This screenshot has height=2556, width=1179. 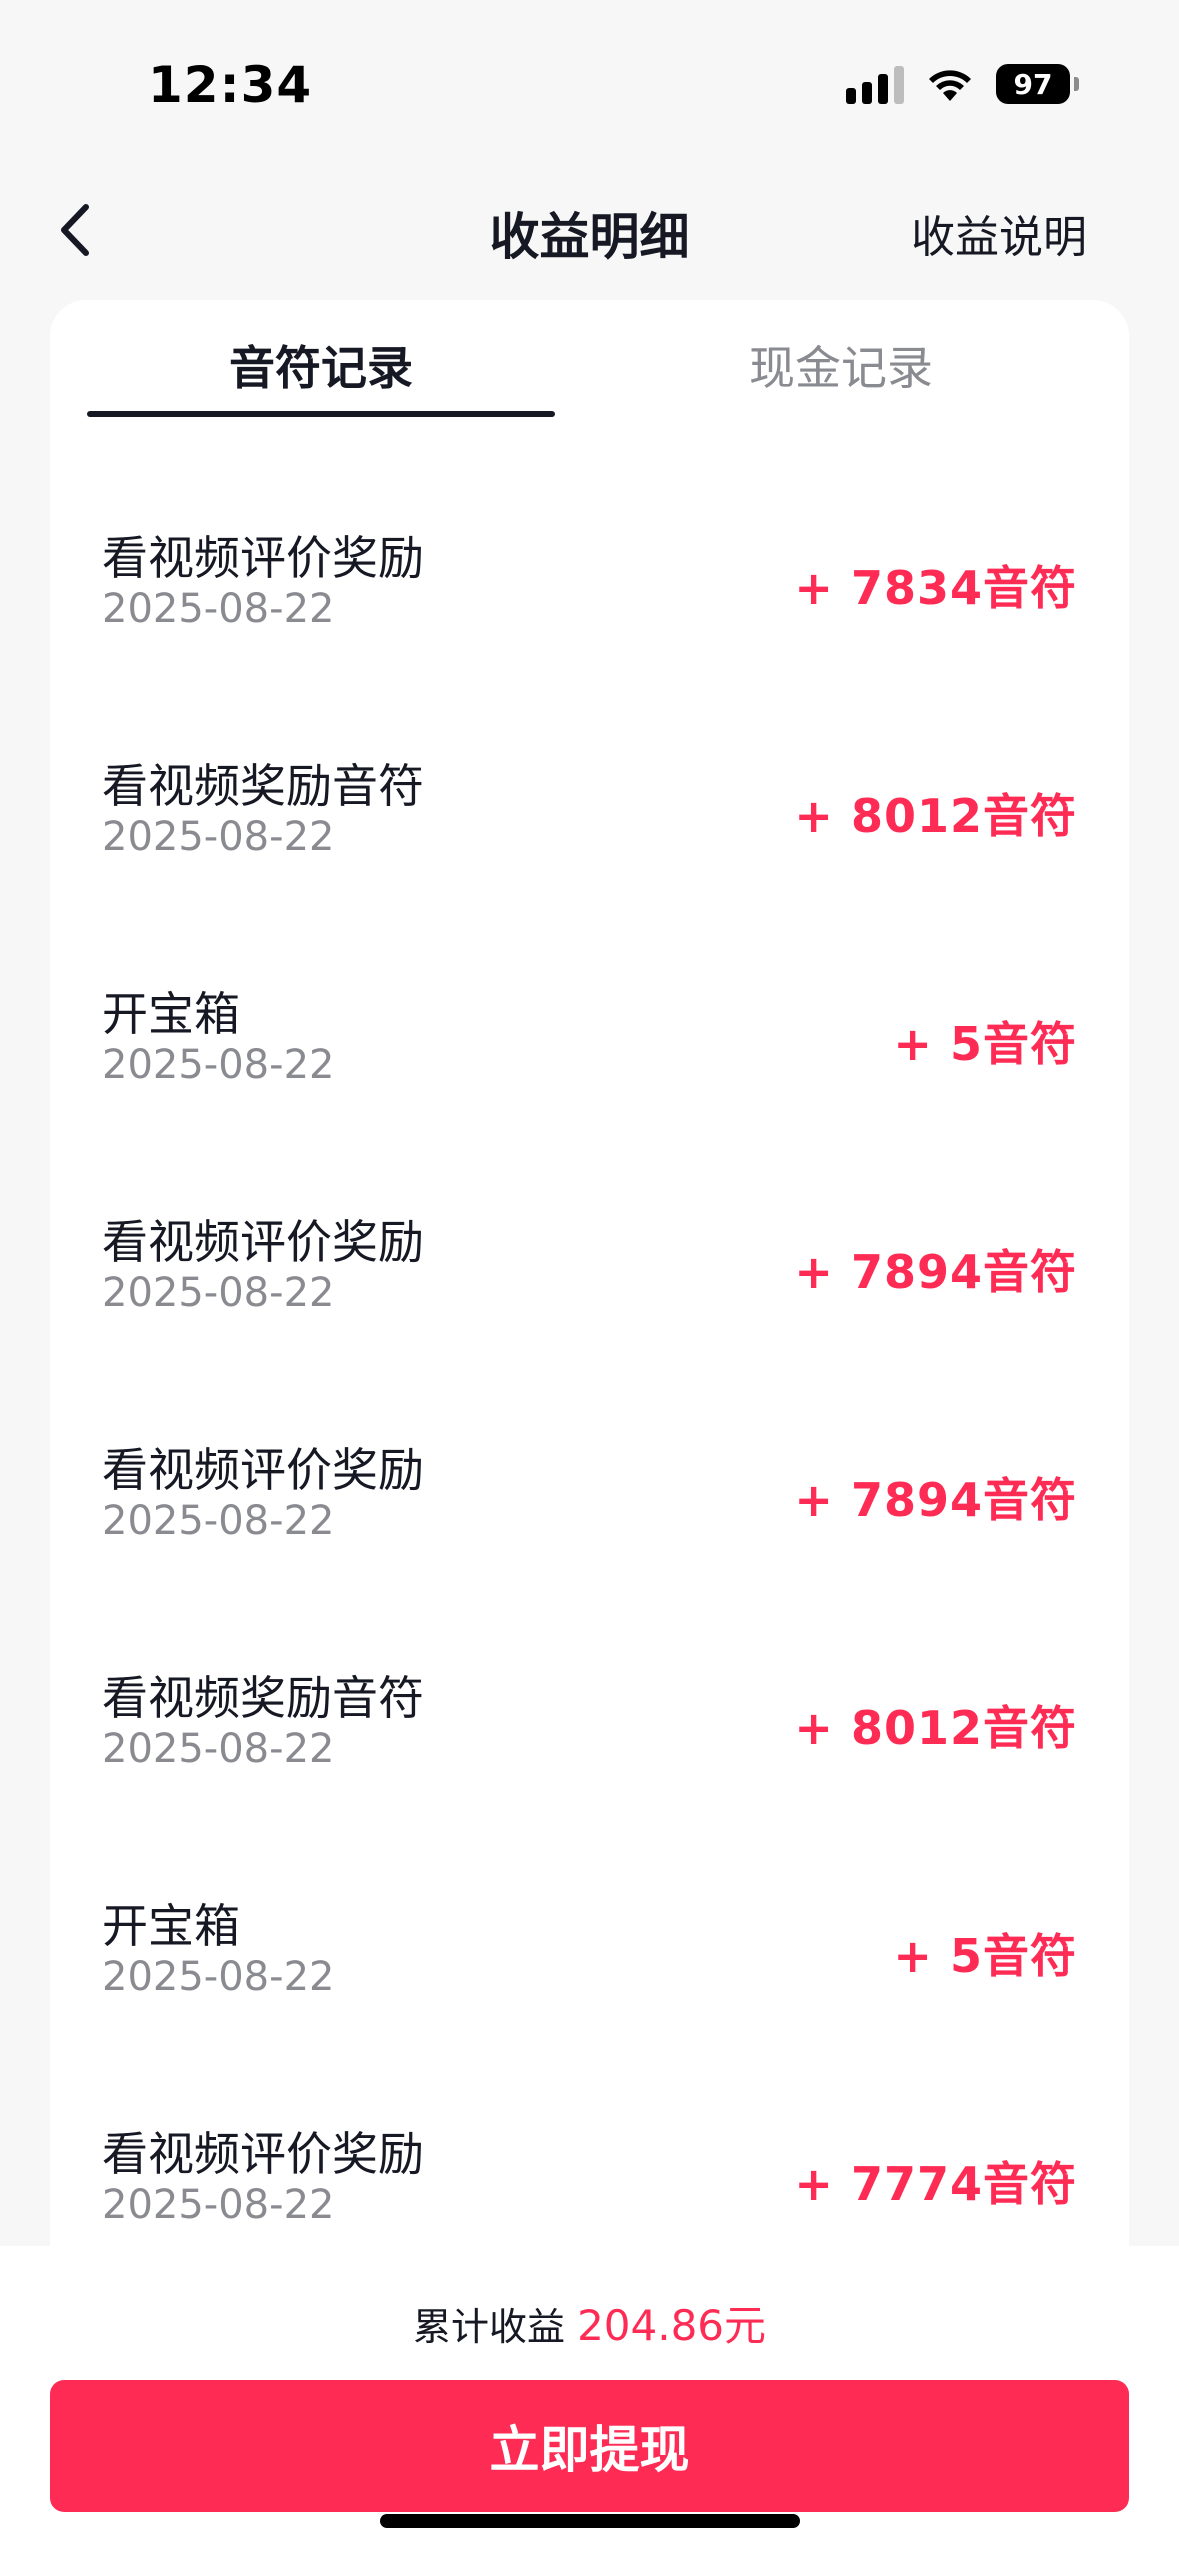 I want to click on wifi-icon, so click(x=950, y=84).